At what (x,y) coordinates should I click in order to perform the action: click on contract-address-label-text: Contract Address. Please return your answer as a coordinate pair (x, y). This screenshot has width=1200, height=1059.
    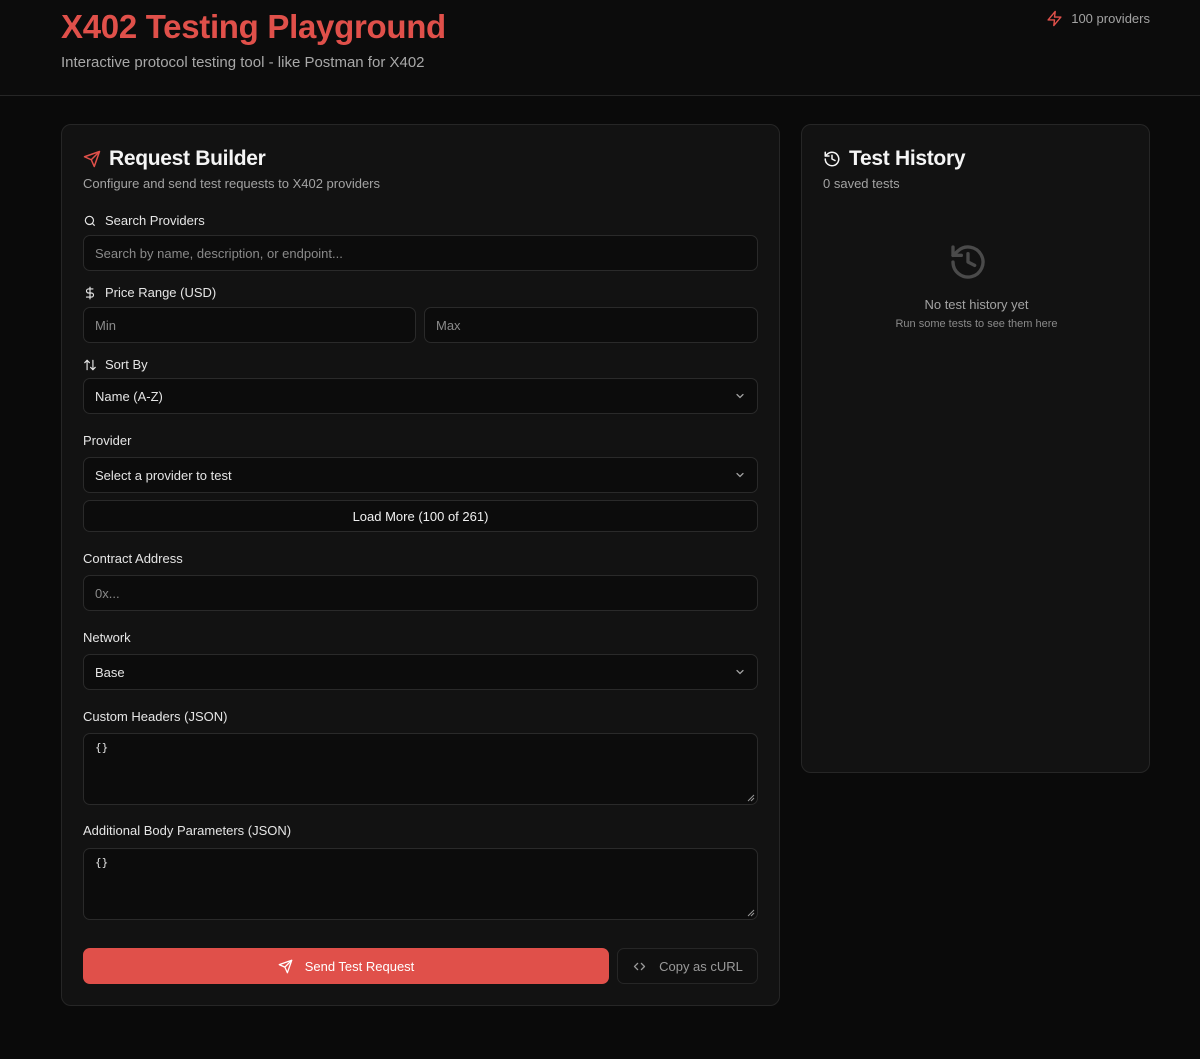
    Looking at the image, I should click on (133, 558).